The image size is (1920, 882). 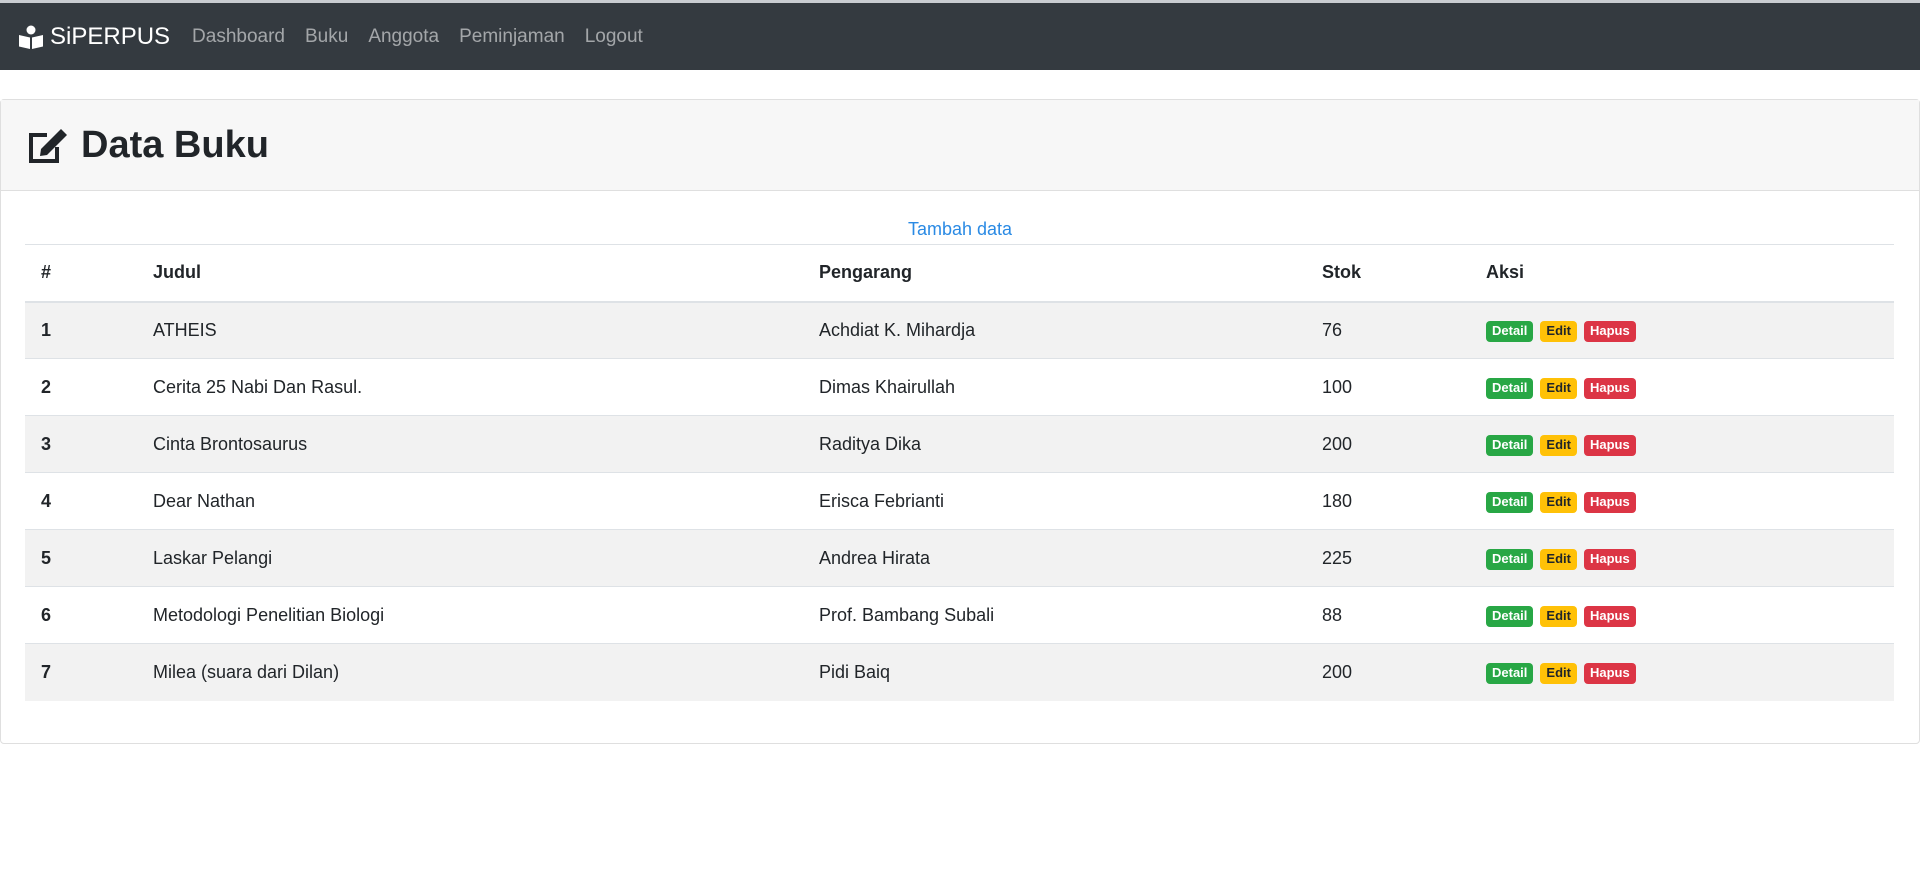 I want to click on cell-number: 2, so click(x=81, y=387).